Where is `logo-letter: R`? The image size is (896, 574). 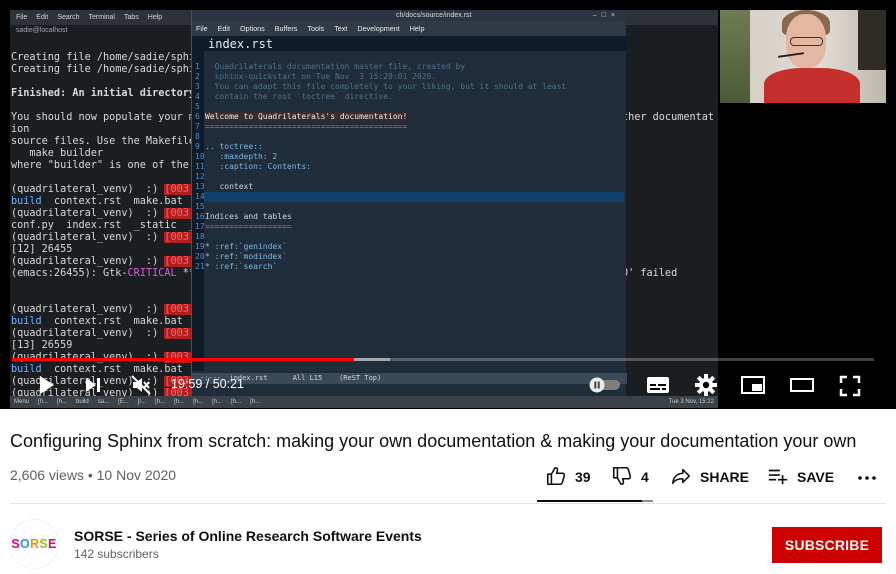 logo-letter: R is located at coordinates (35, 544).